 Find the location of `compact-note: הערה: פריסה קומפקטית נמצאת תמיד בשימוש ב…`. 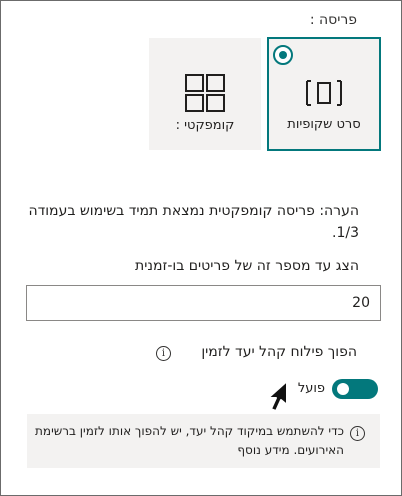

compact-note: הערה: פריסה קומפקטית נמצאת תמיד בשימוש ב… is located at coordinates (193, 222).